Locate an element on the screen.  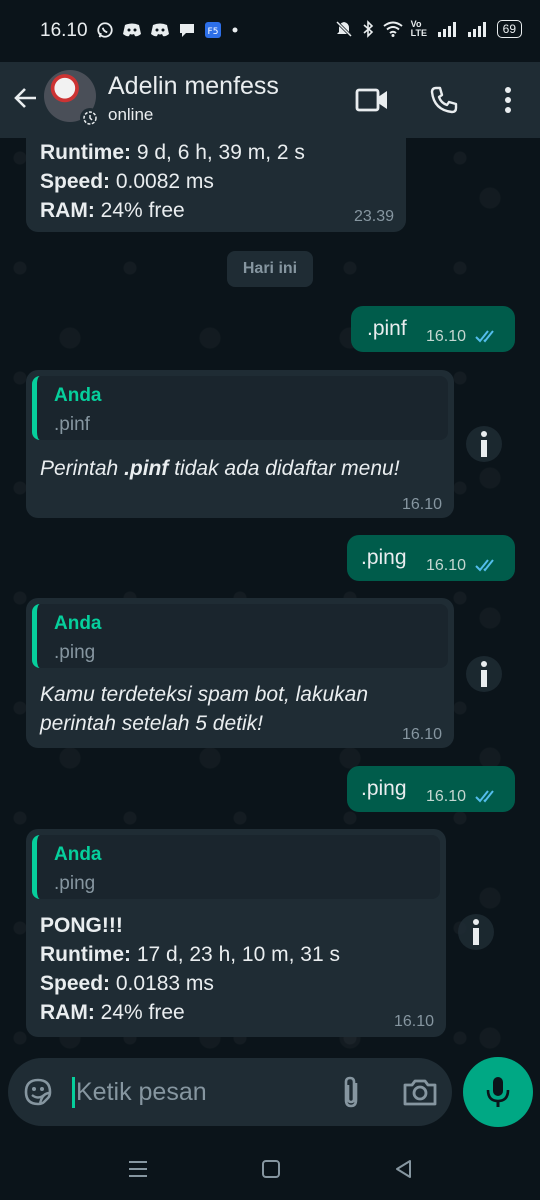
notification-icons: F5 is located at coordinates (168, 30).